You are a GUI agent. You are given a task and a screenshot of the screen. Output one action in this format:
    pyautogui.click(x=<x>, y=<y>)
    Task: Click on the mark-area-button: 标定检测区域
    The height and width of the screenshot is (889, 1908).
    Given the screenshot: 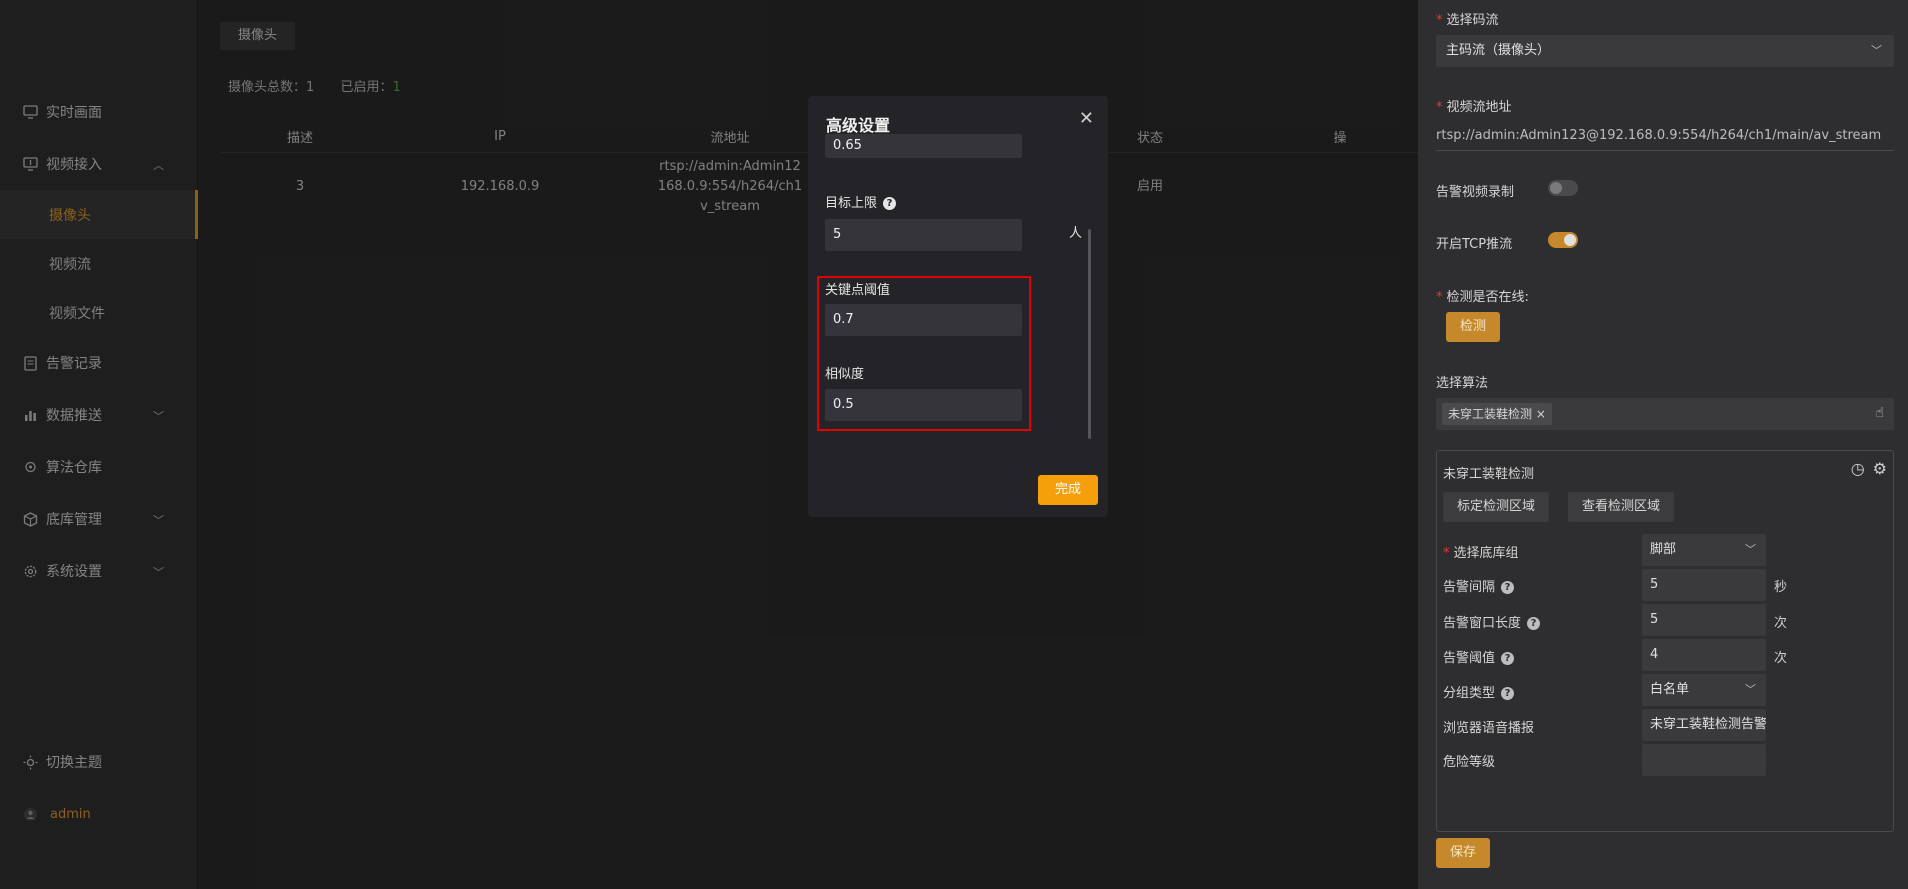 What is the action you would take?
    pyautogui.click(x=1496, y=507)
    